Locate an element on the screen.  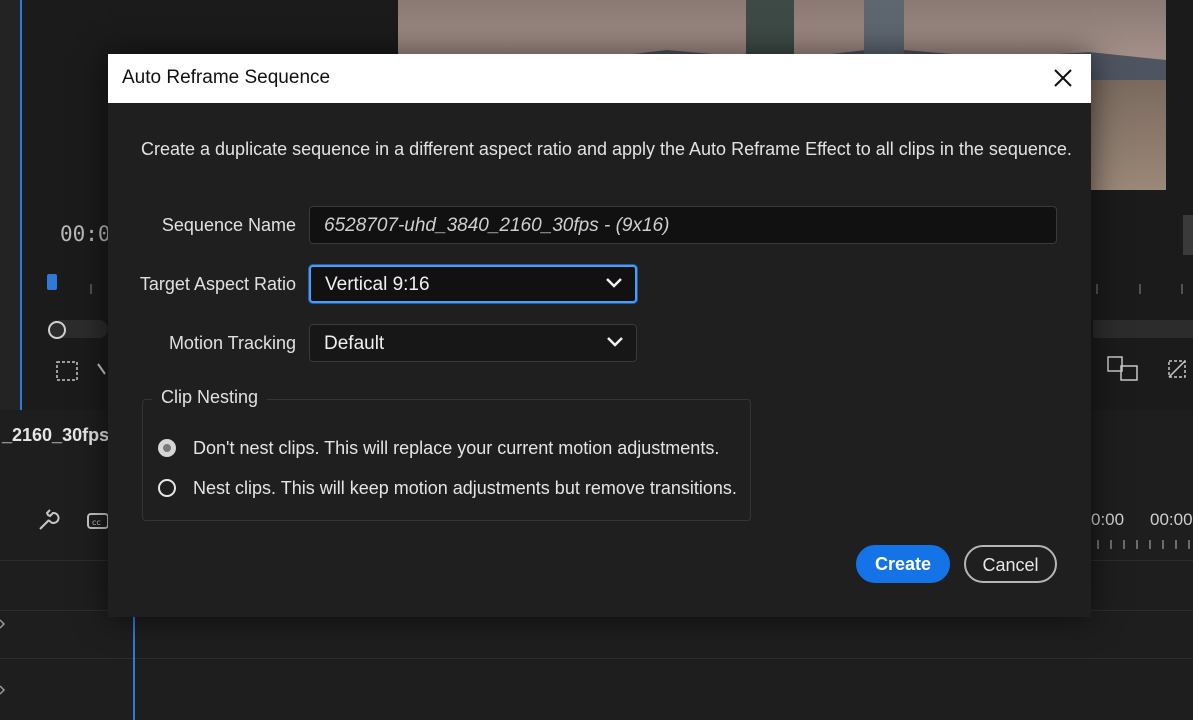
preview-buildings is located at coordinates (1127, 135).